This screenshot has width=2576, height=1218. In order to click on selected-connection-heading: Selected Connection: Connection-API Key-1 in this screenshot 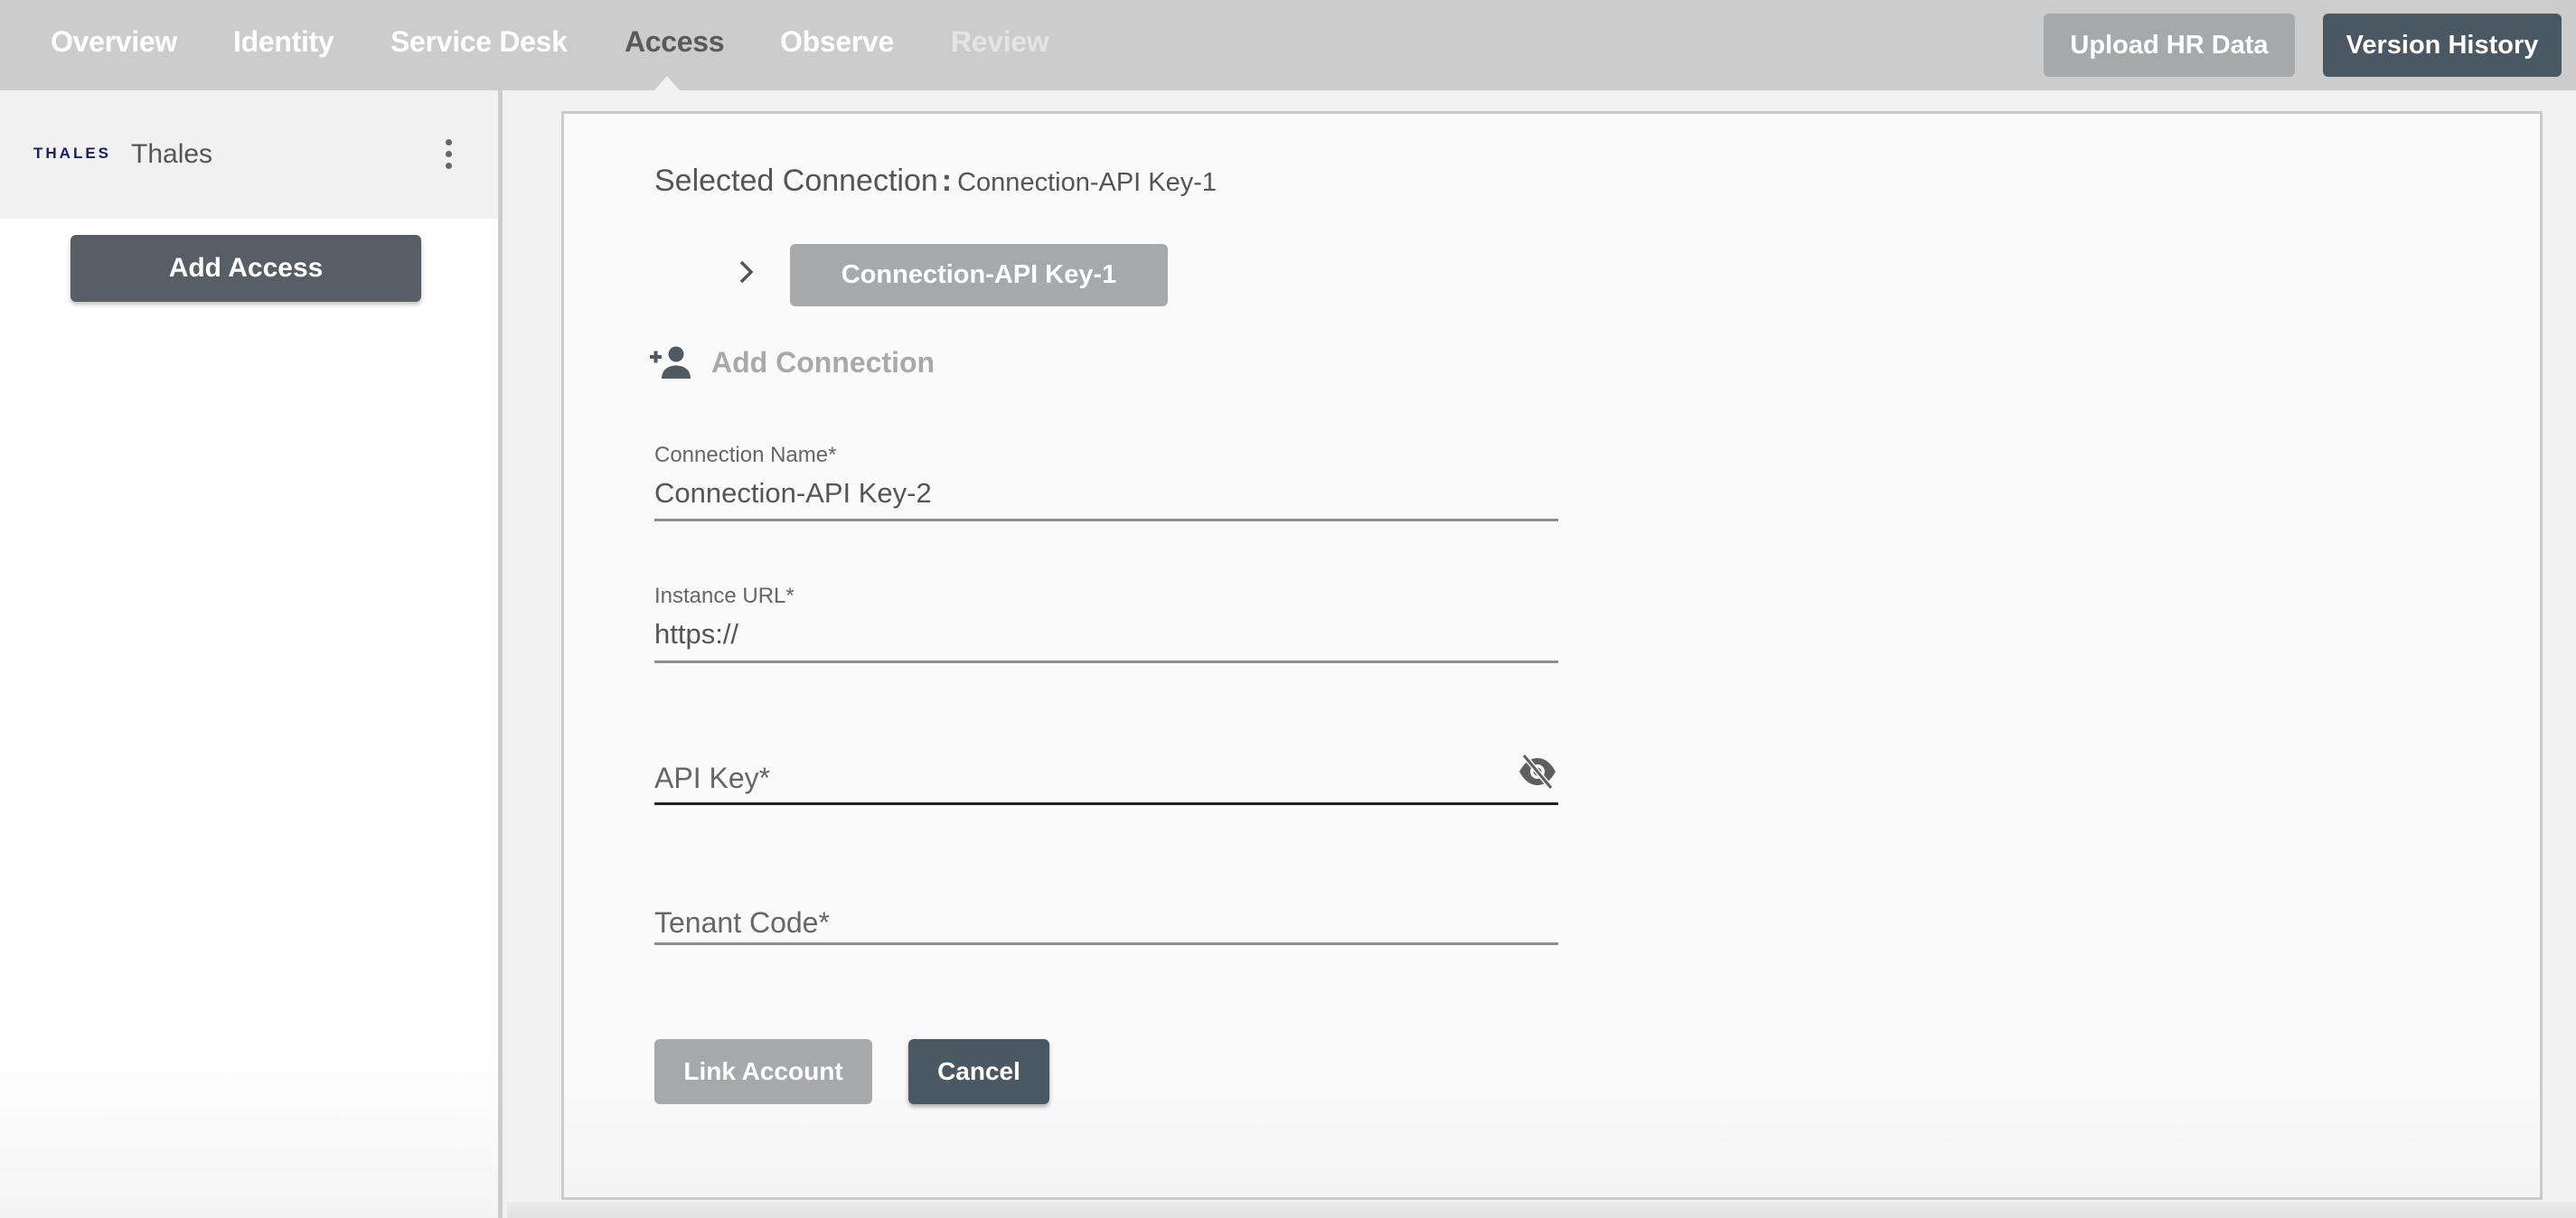, I will do `click(935, 181)`.